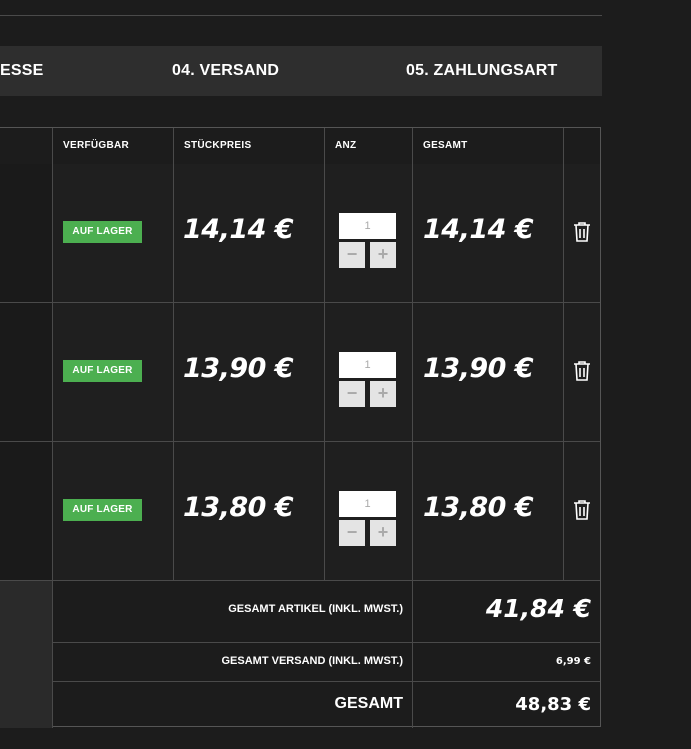  I want to click on unit-price: 13,80 €, so click(238, 507).